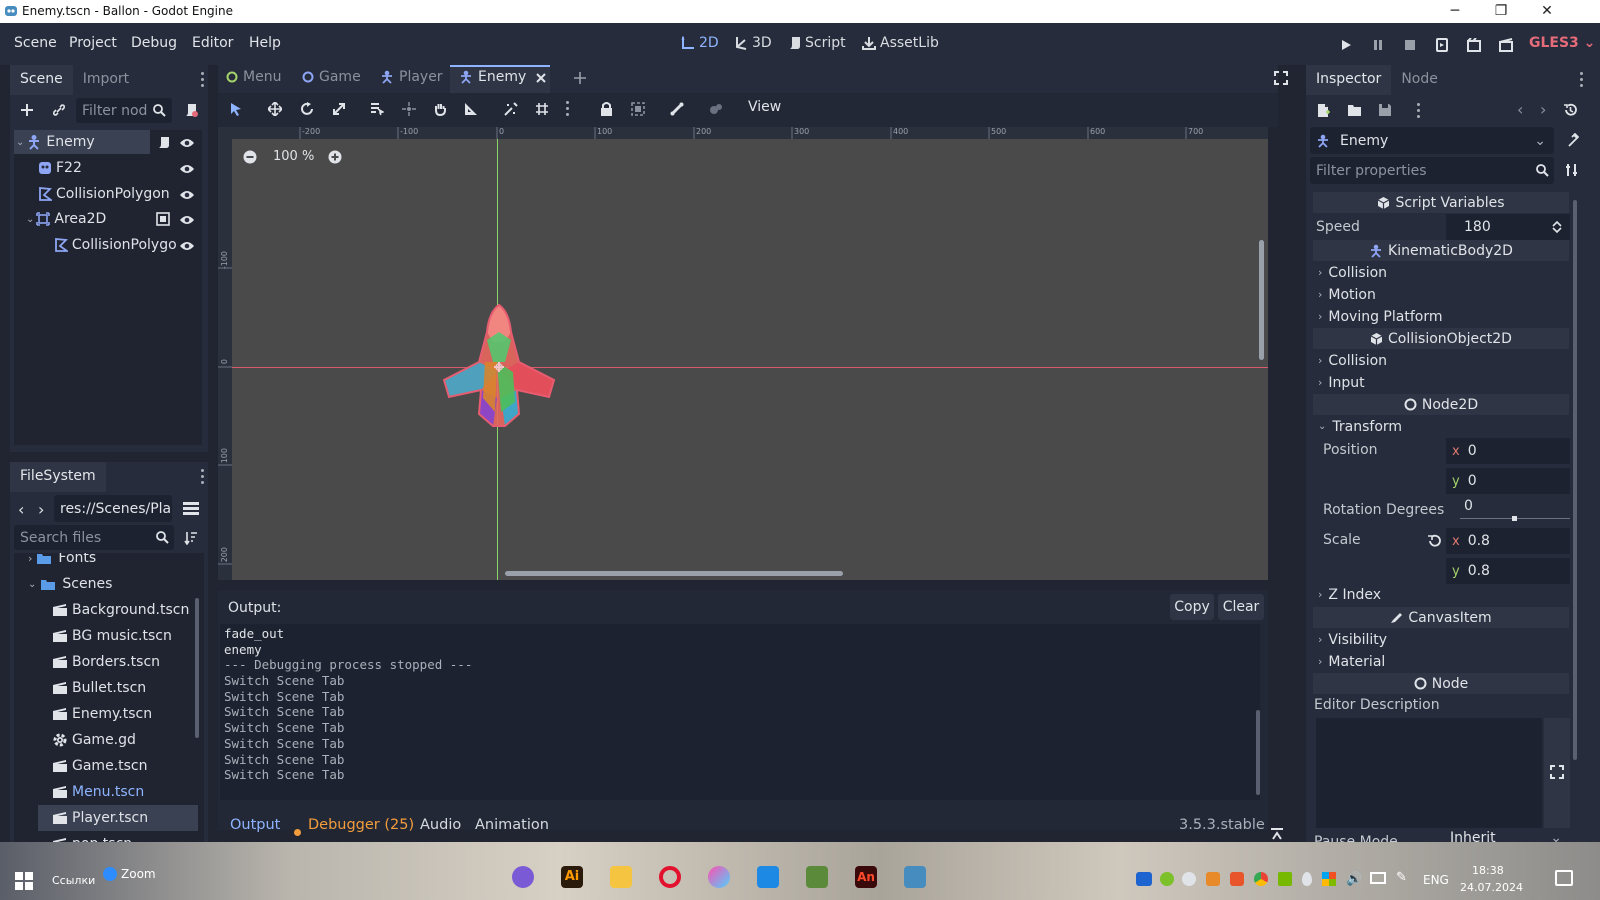 This screenshot has width=1600, height=900. Describe the element at coordinates (106, 80) in the screenshot. I see `tab-import: Import` at that location.